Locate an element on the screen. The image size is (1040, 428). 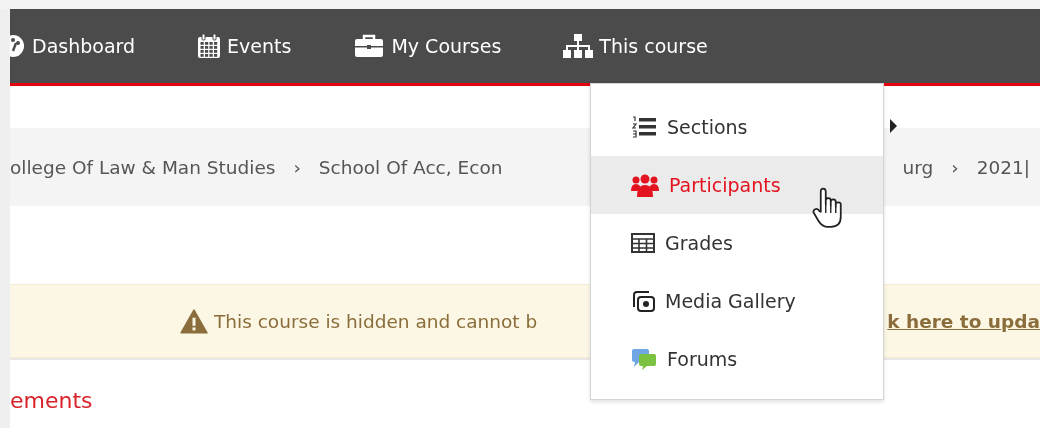
breadcrumb-link: 2021| is located at coordinates (1003, 167).